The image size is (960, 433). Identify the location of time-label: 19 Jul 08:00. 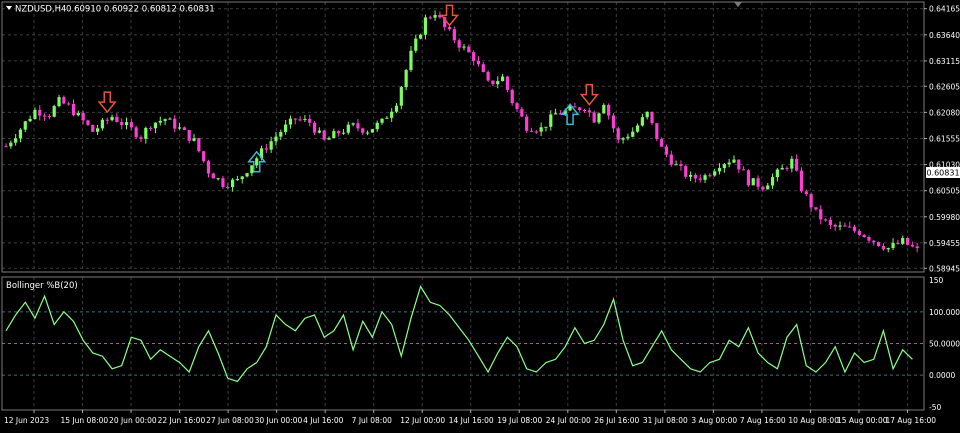
(519, 420).